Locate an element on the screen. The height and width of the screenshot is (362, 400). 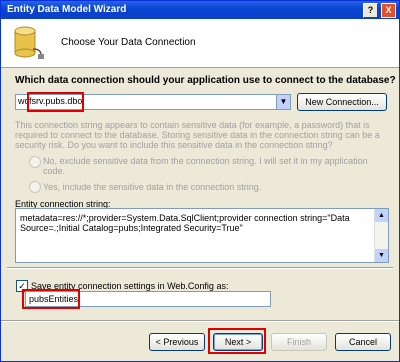
database-icon is located at coordinates (29, 42).